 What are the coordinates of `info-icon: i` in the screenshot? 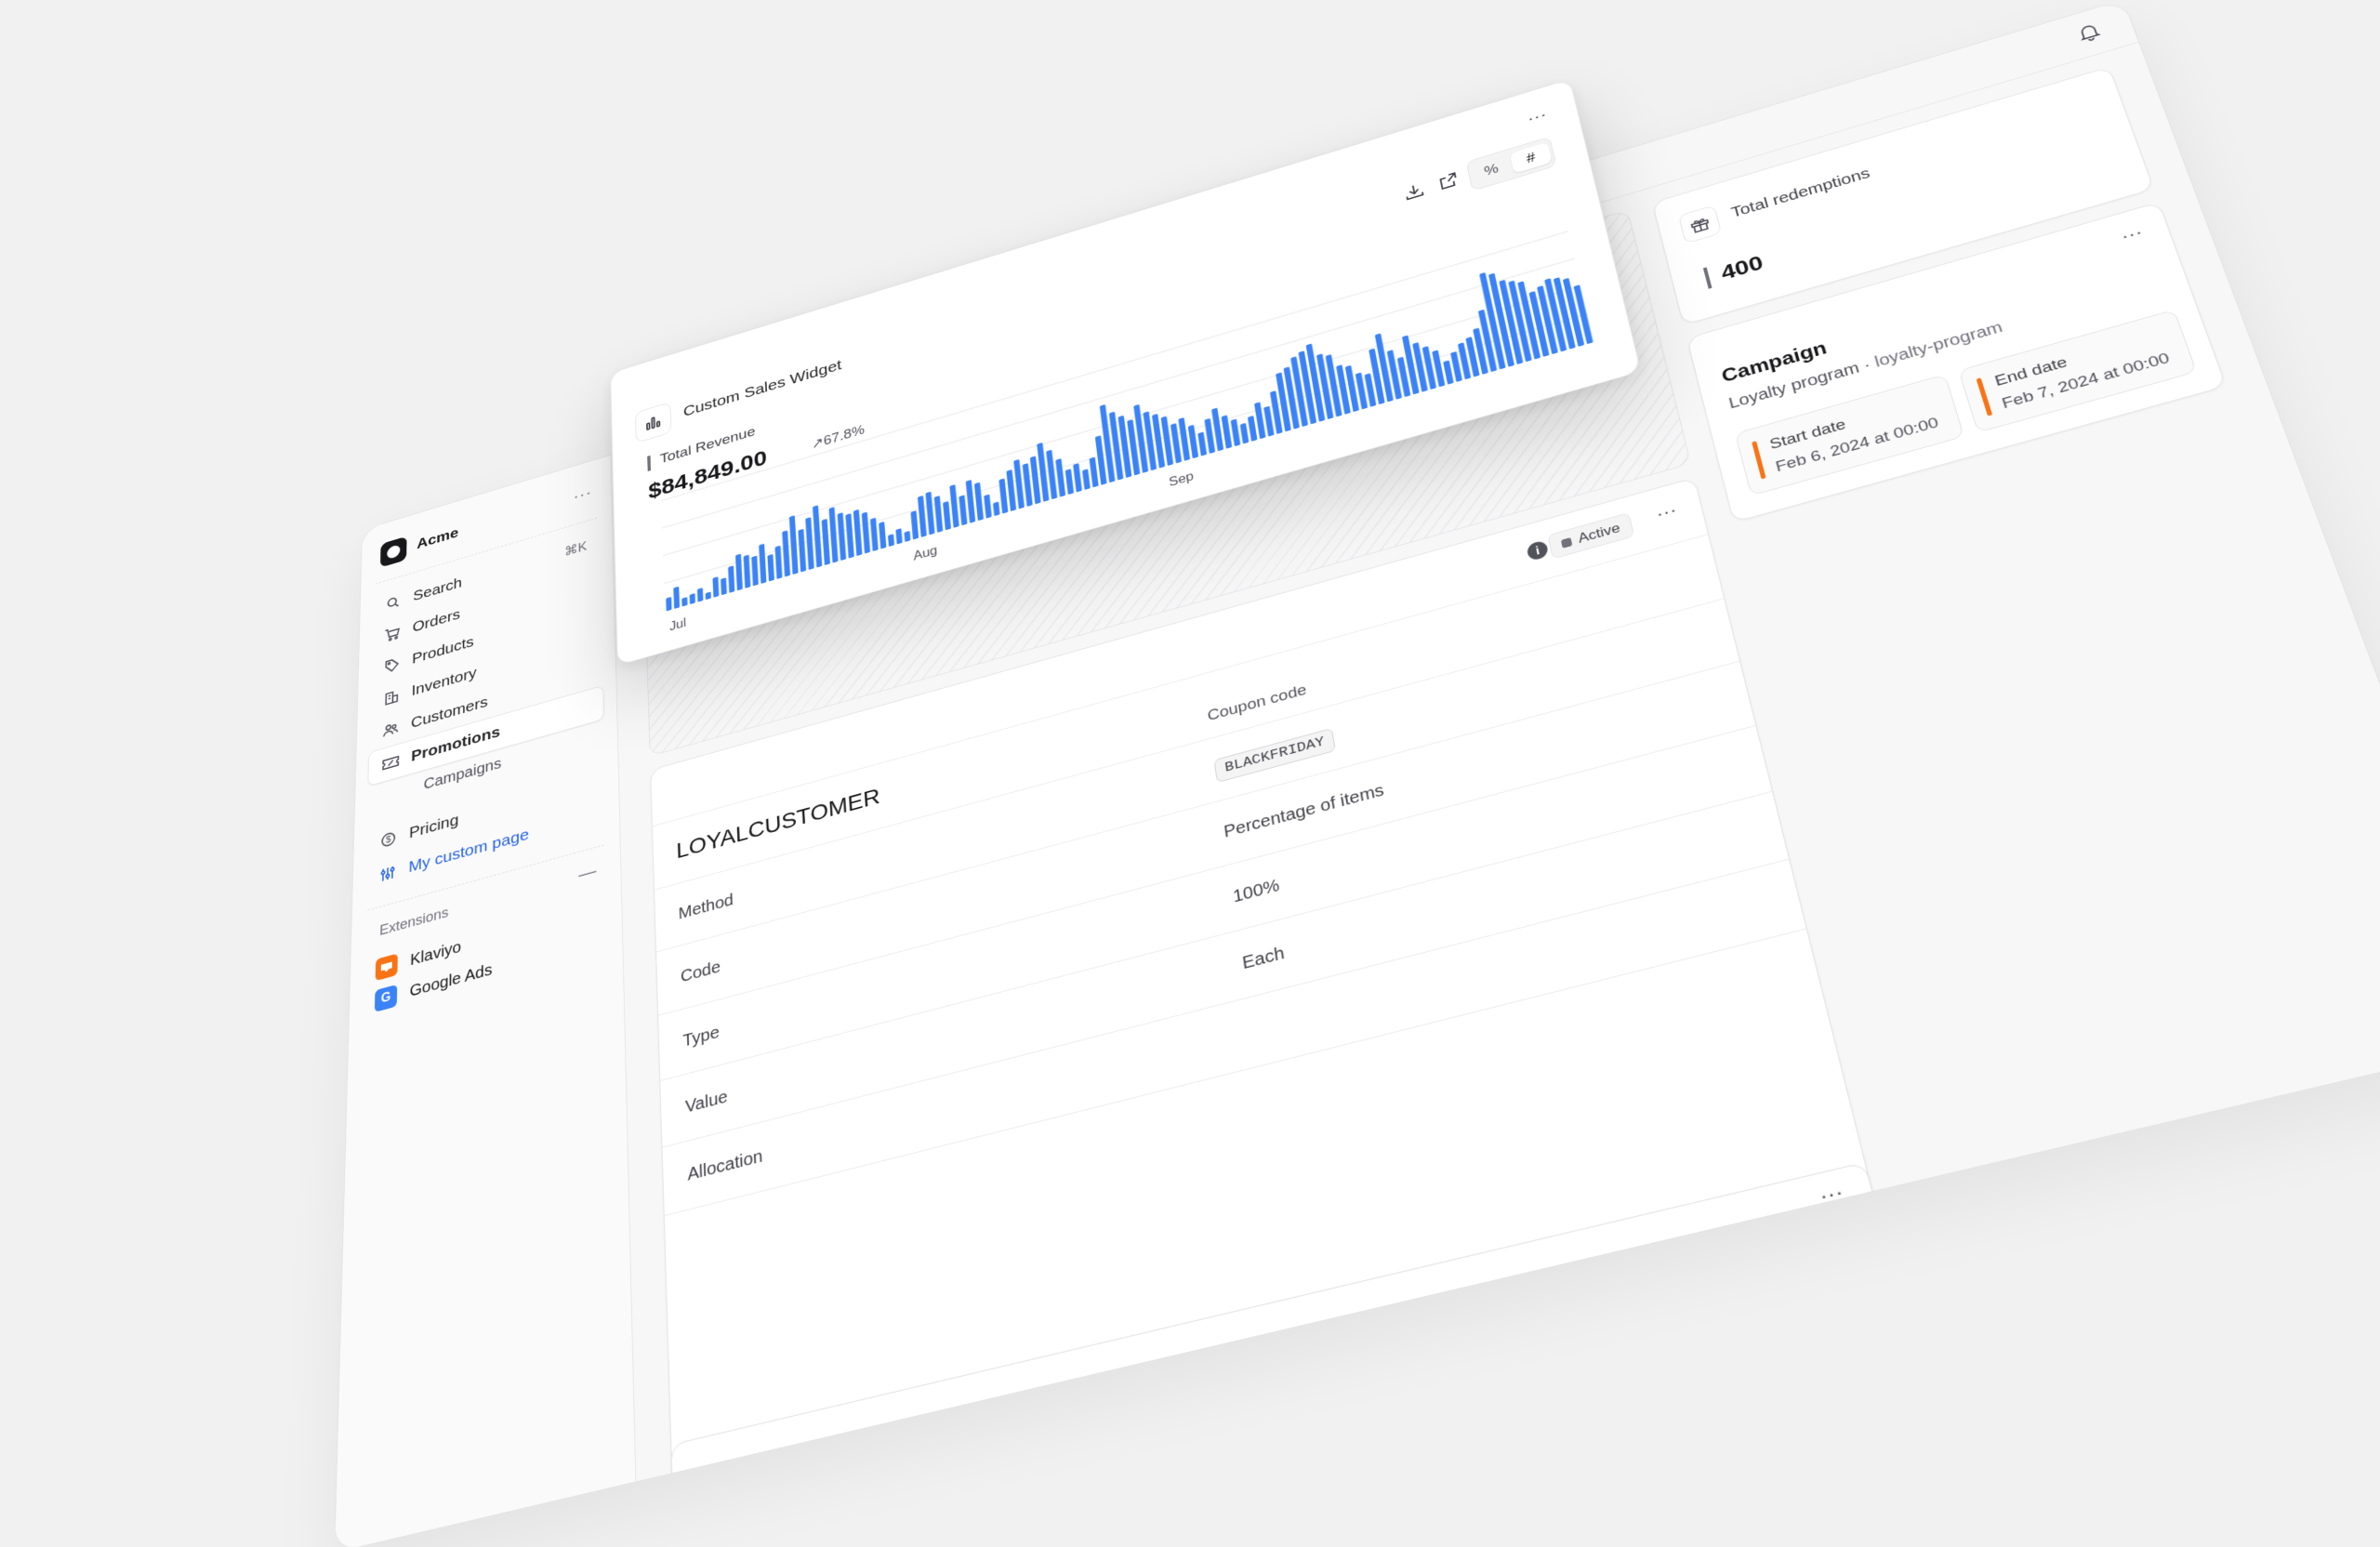 It's located at (1537, 550).